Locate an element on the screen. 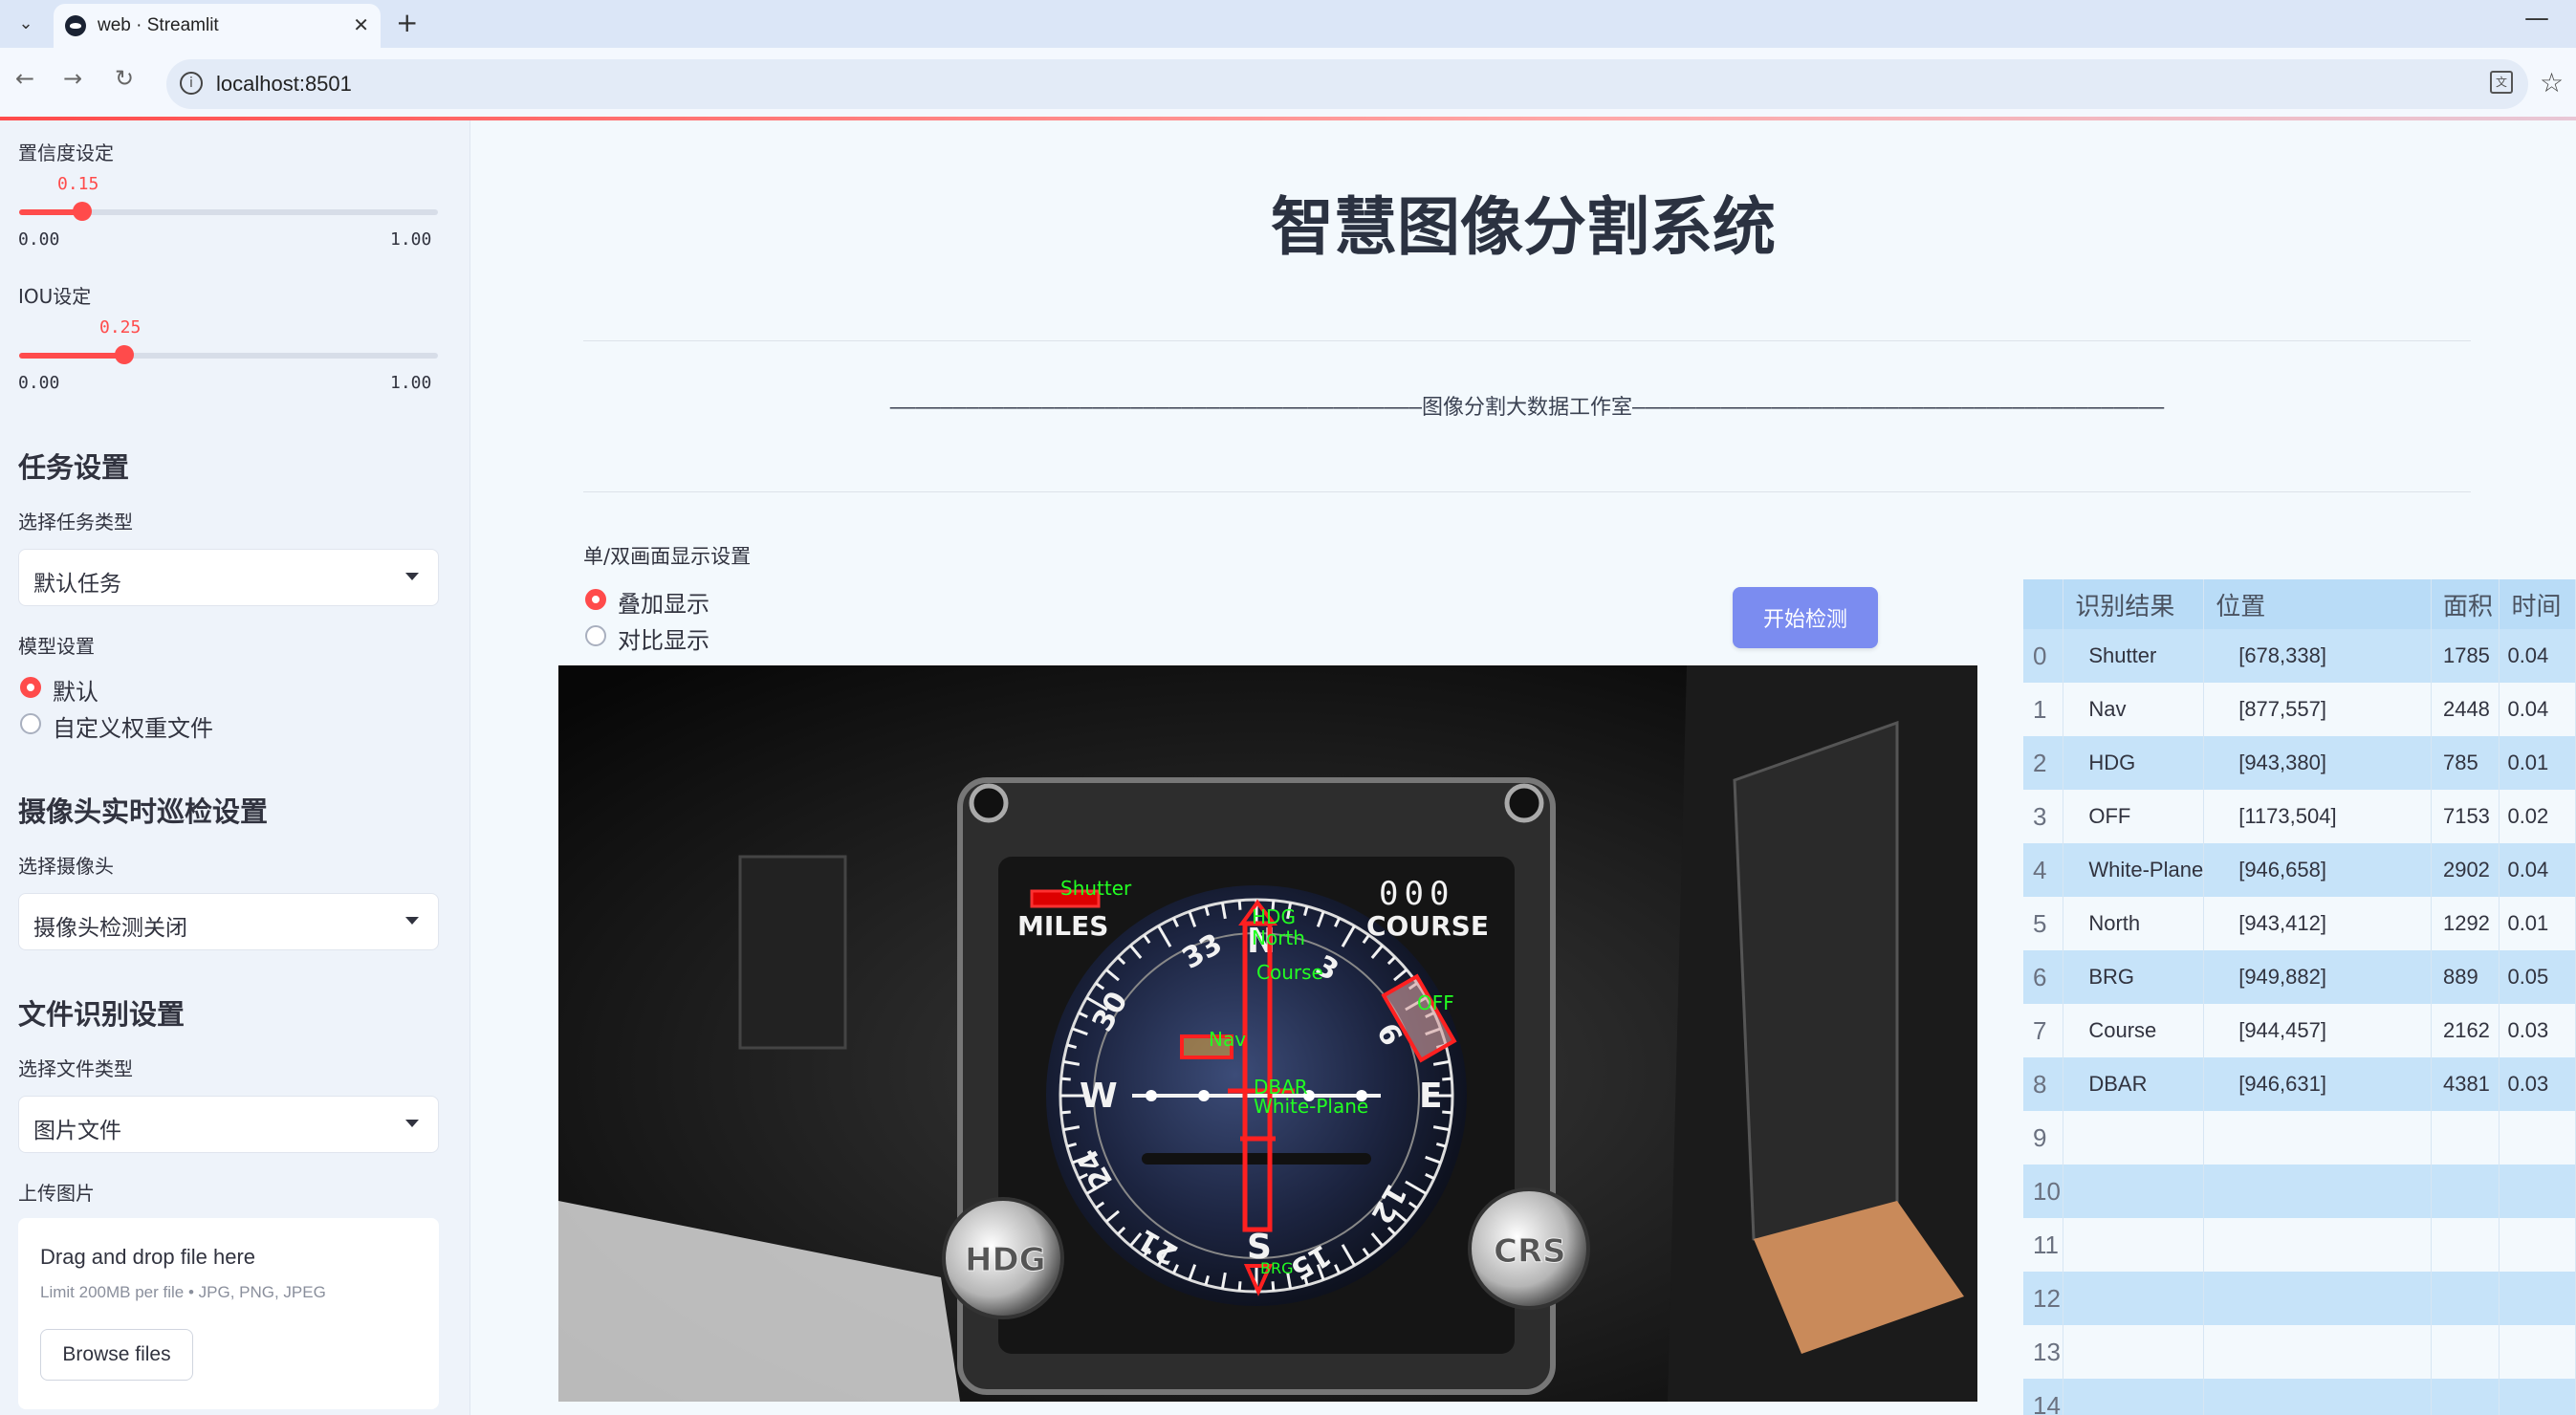 The height and width of the screenshot is (1415, 2576). task-type-label: 选择任务类型 is located at coordinates (75, 522).